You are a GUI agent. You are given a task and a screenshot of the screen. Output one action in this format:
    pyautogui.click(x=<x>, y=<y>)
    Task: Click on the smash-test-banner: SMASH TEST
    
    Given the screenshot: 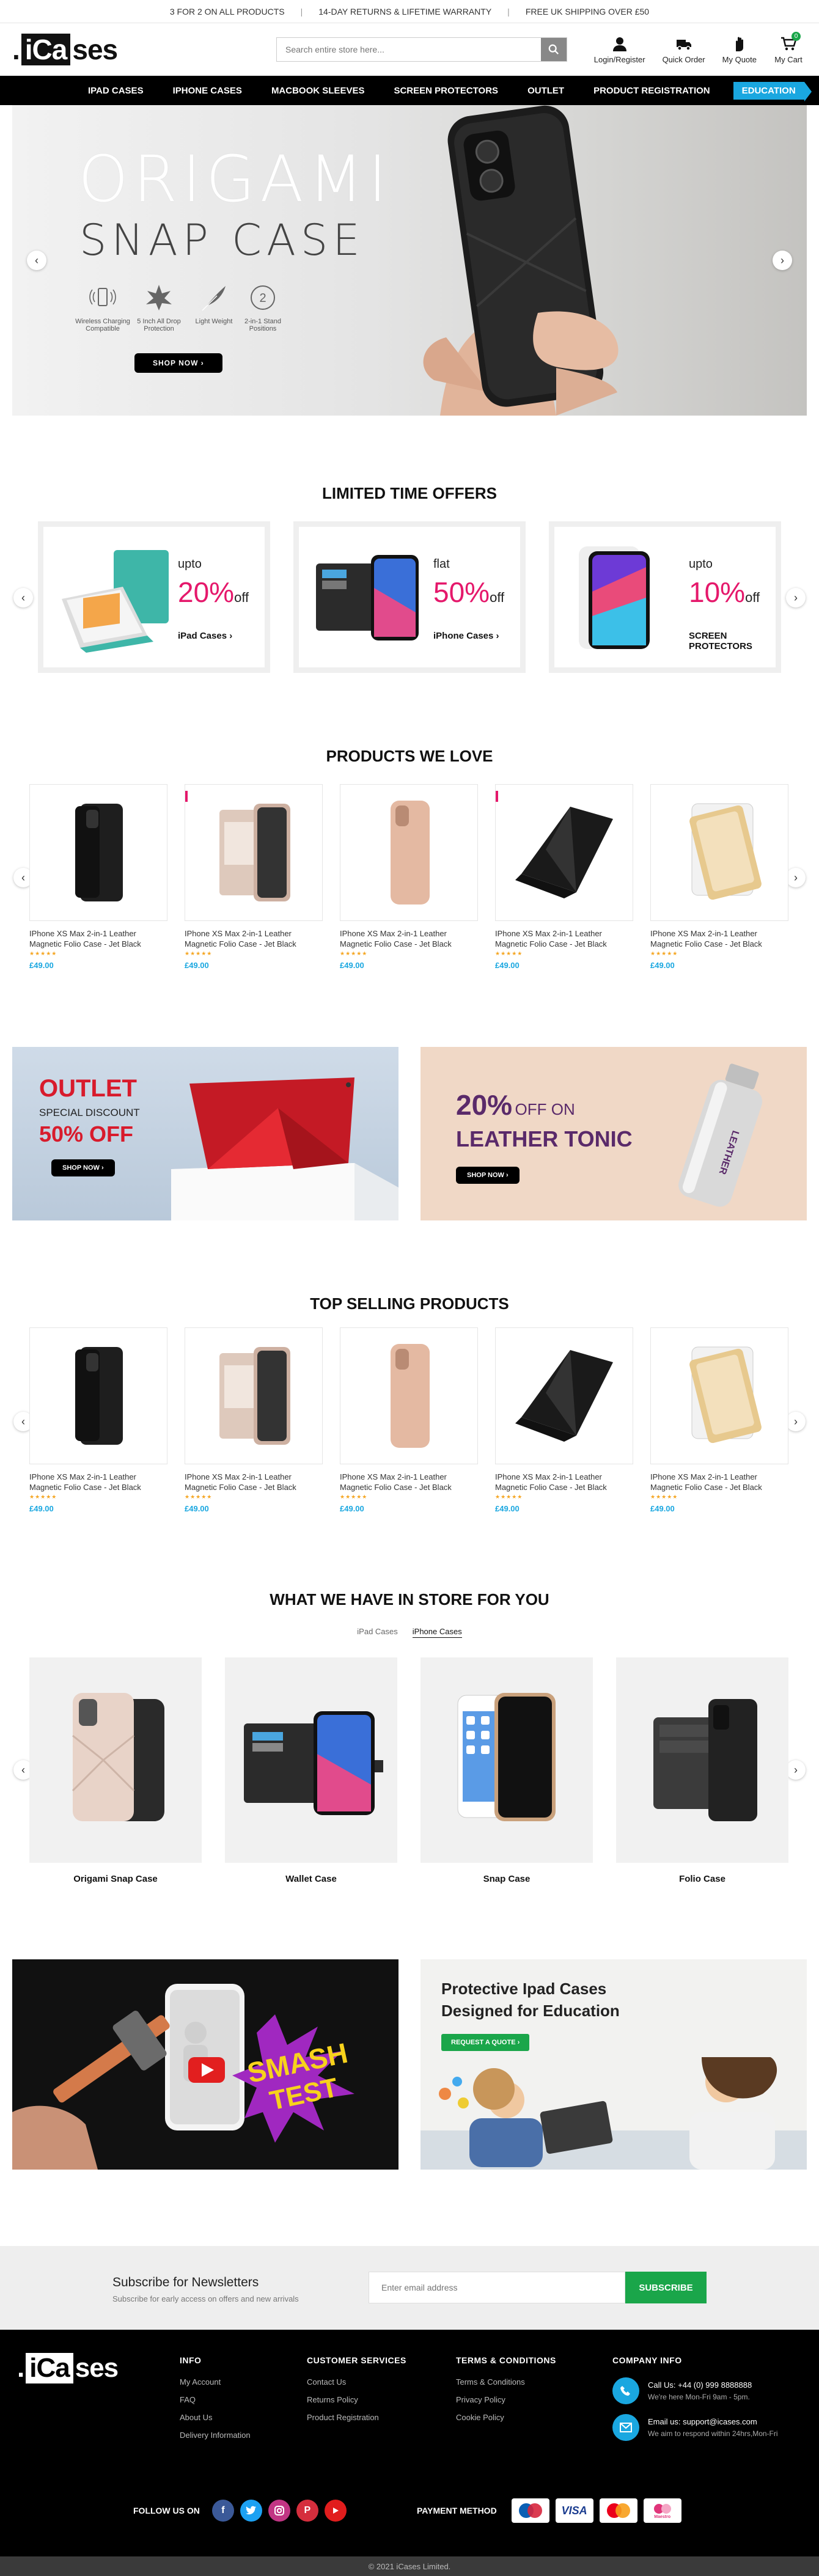 What is the action you would take?
    pyautogui.click(x=205, y=2064)
    